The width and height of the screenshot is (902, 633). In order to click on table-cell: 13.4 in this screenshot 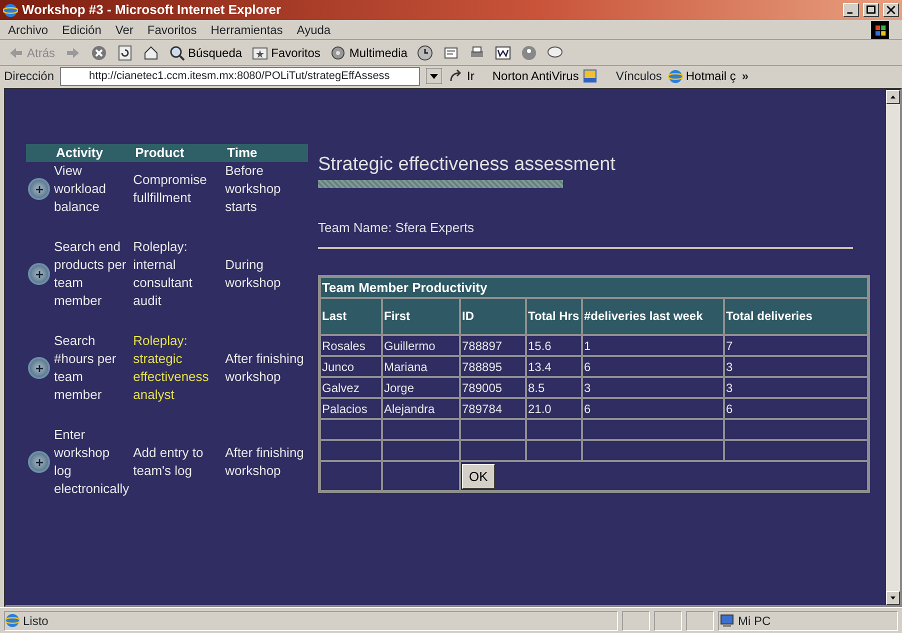, I will do `click(554, 367)`.